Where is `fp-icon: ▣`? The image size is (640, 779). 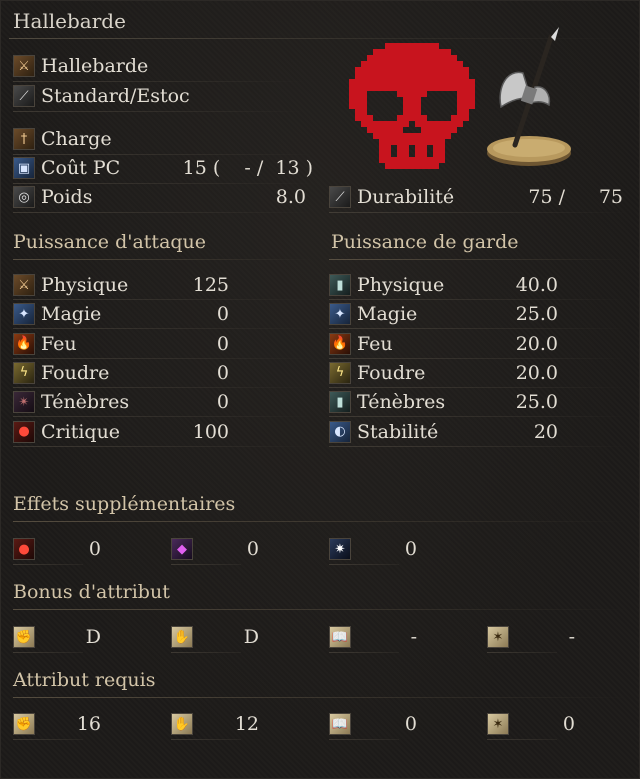
fp-icon: ▣ is located at coordinates (24, 168).